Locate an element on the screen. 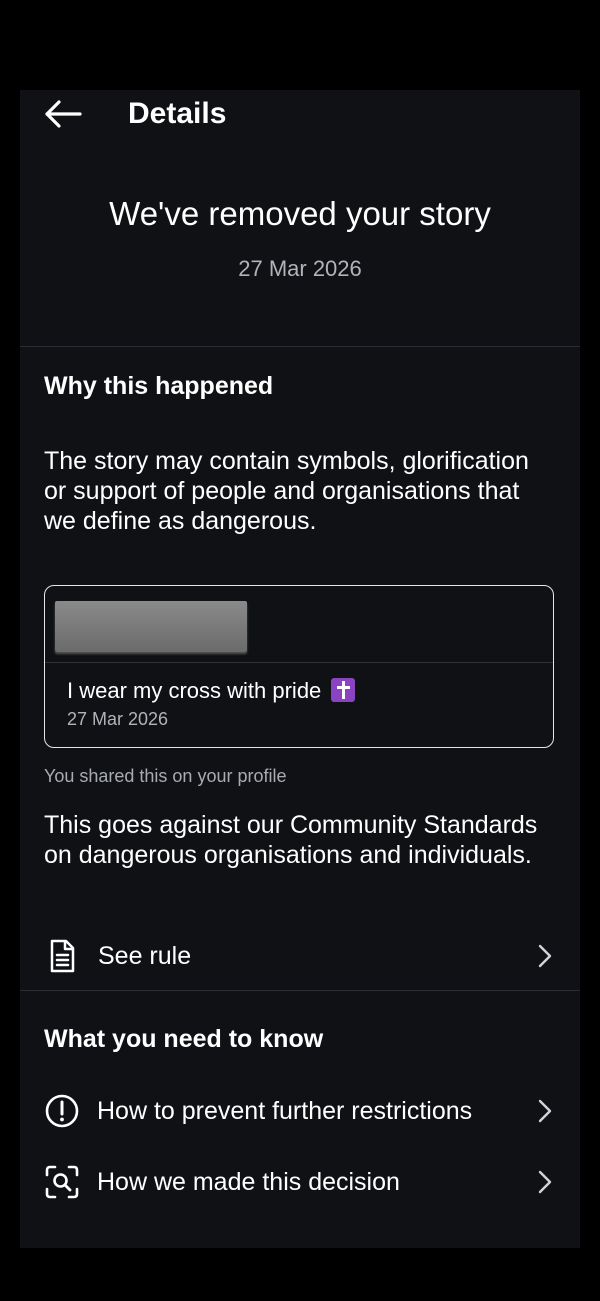 This screenshot has height=1301, width=600. story-date: 27 Mar 2026 is located at coordinates (118, 719).